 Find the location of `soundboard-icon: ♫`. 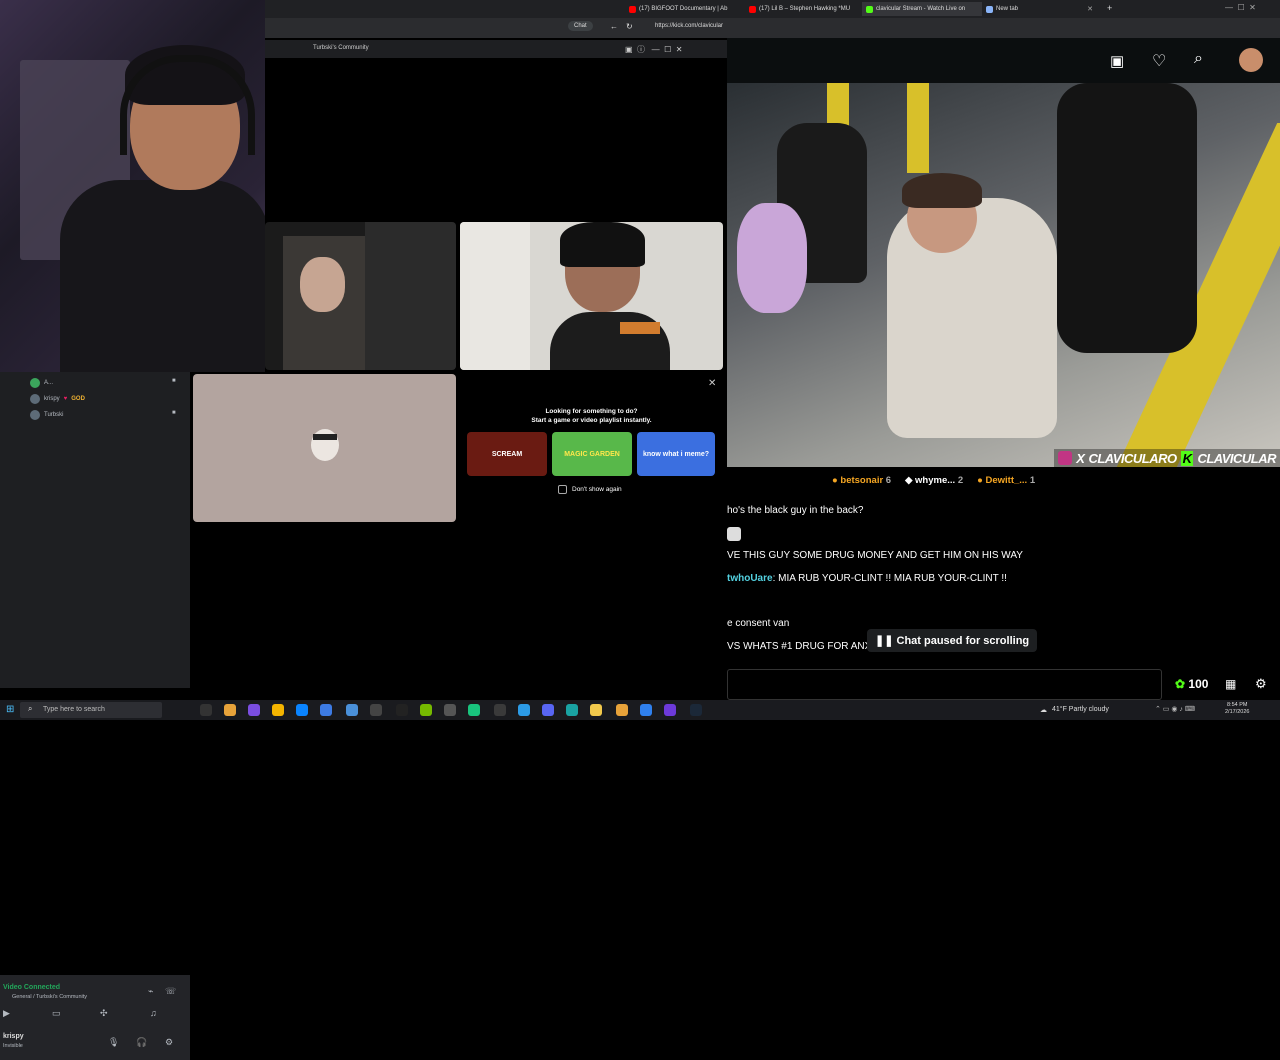

soundboard-icon: ♫ is located at coordinates (153, 1013).